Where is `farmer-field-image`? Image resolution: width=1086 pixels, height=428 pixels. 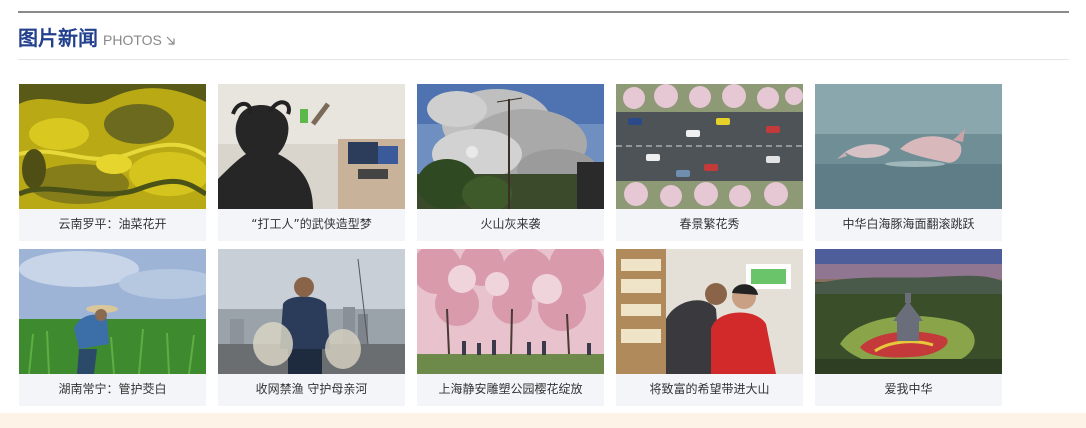 farmer-field-image is located at coordinates (112, 311).